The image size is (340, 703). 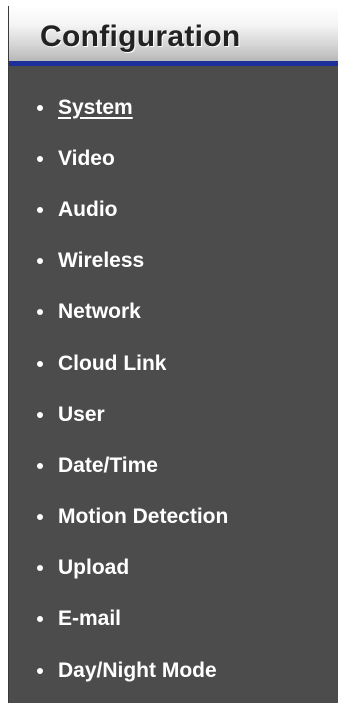 What do you see at coordinates (86, 159) in the screenshot?
I see `menu-item-label: Video` at bounding box center [86, 159].